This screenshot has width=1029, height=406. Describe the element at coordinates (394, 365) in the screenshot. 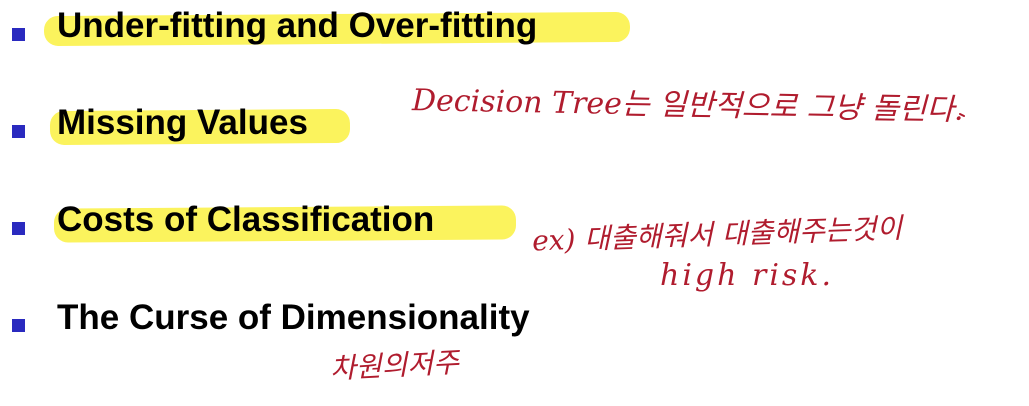

I see `handwritten-note-curse: 차원의저주` at that location.